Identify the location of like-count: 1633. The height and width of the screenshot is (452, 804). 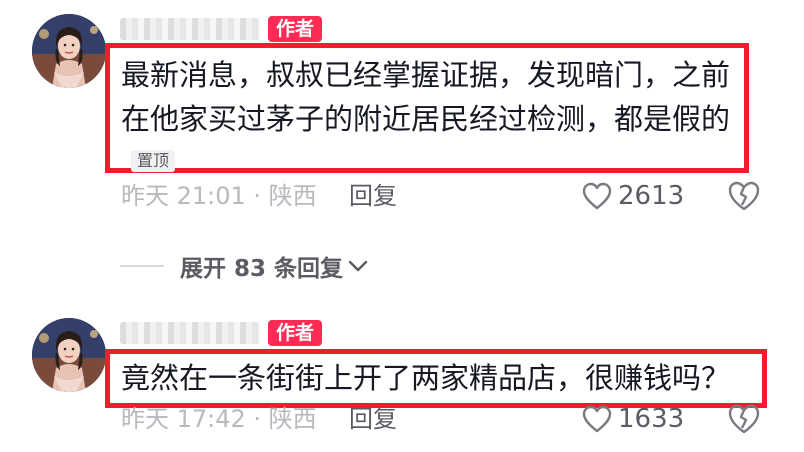
(651, 419).